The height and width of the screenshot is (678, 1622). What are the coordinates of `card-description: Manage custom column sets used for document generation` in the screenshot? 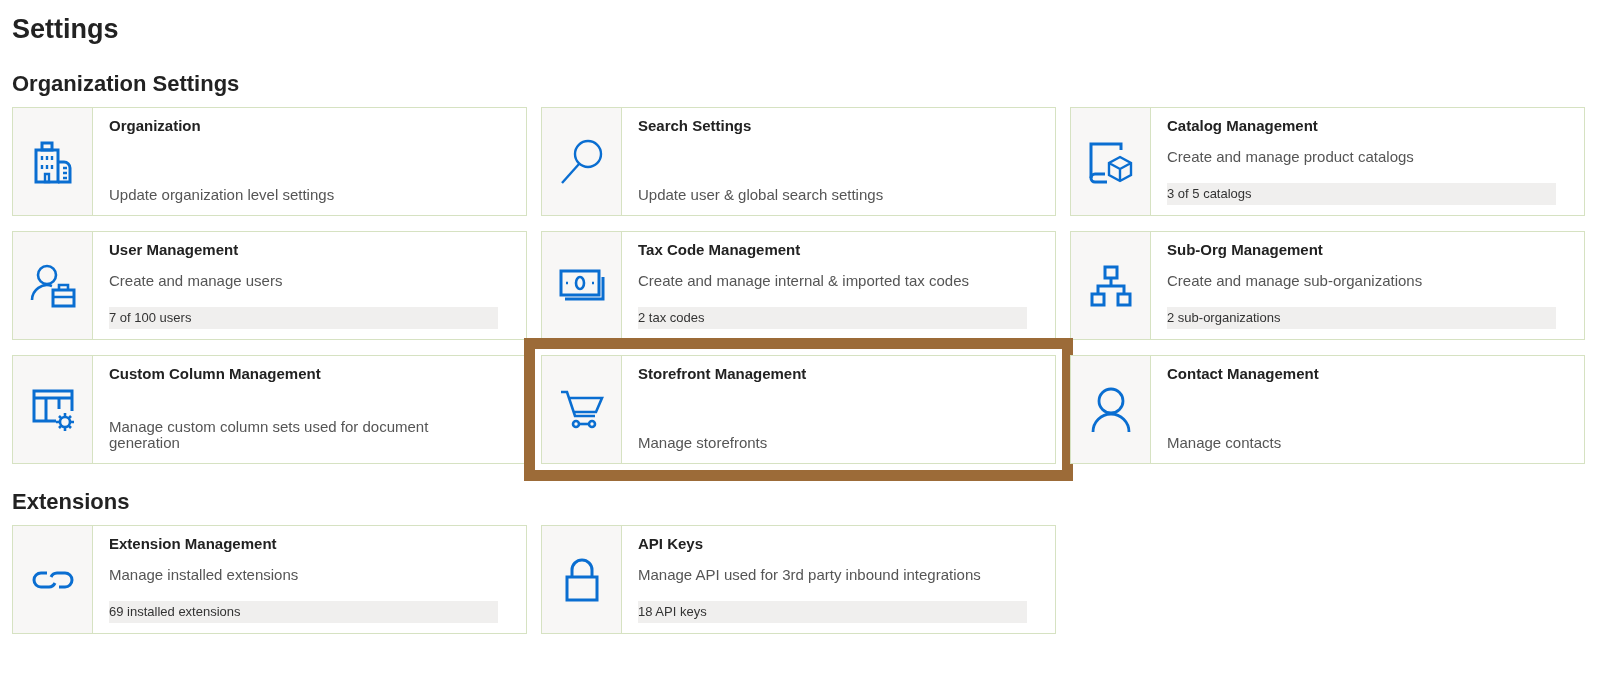 It's located at (269, 435).